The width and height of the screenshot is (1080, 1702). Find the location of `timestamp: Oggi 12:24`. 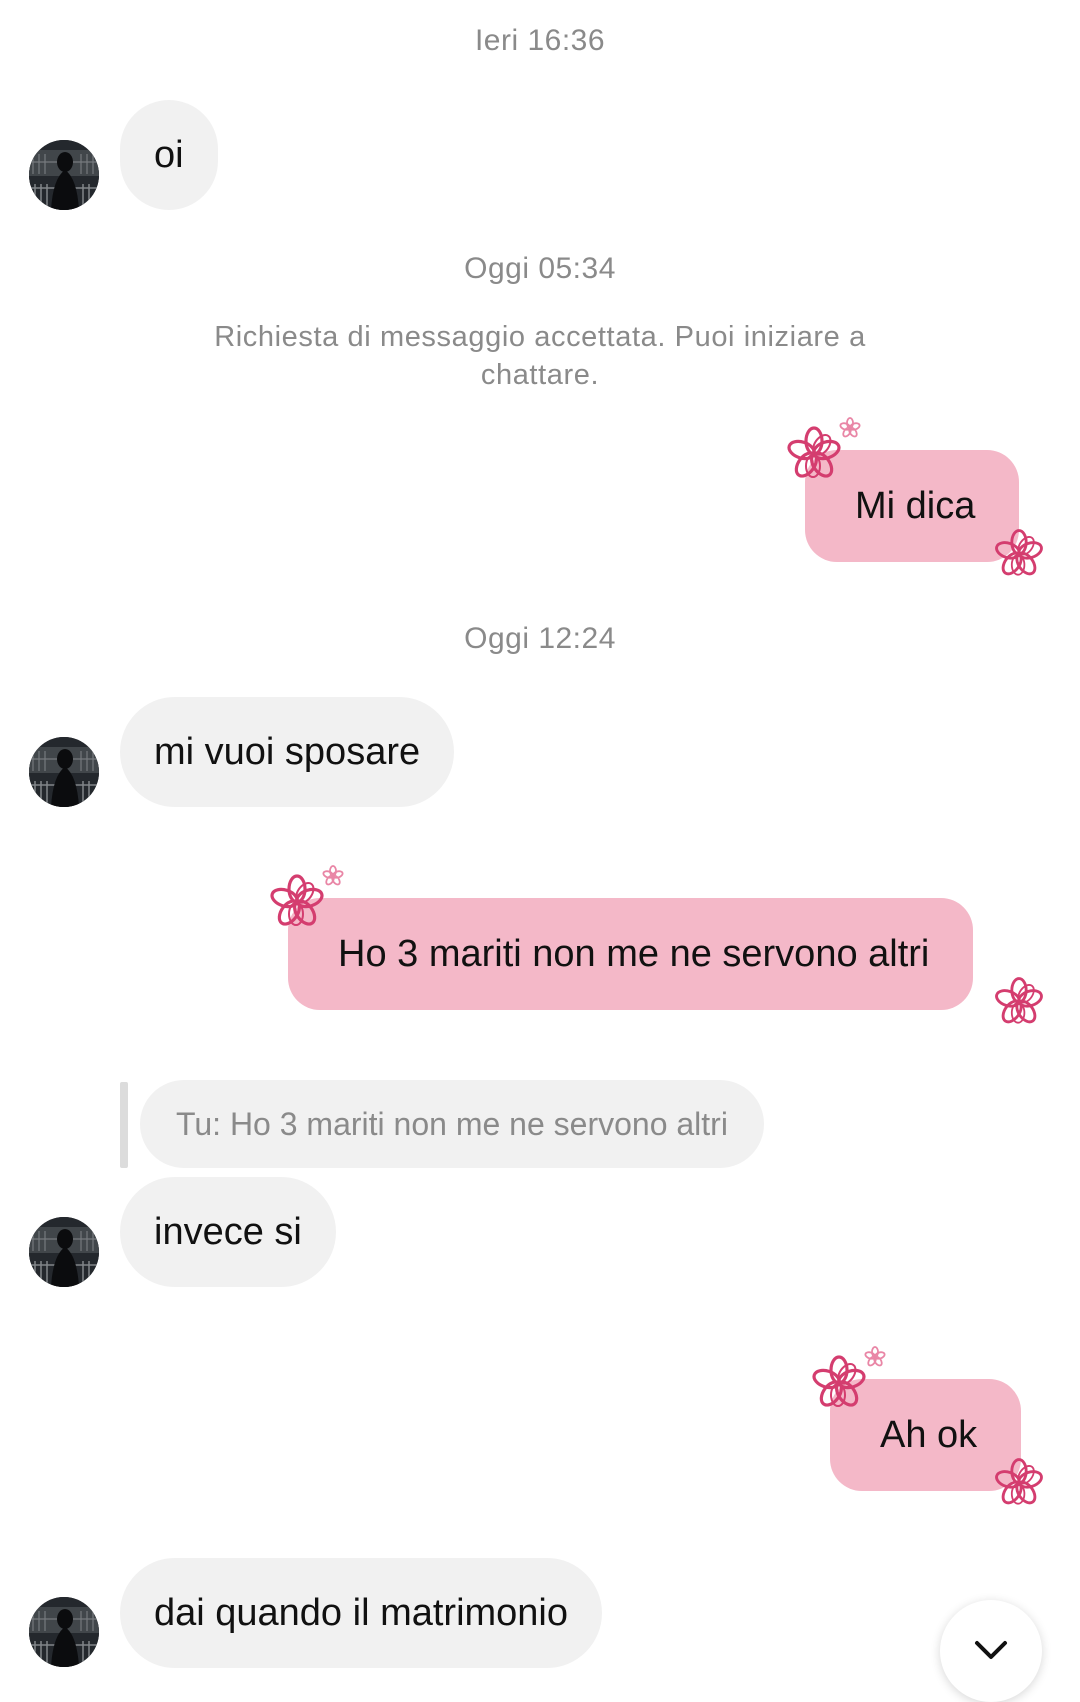

timestamp: Oggi 12:24 is located at coordinates (540, 638).